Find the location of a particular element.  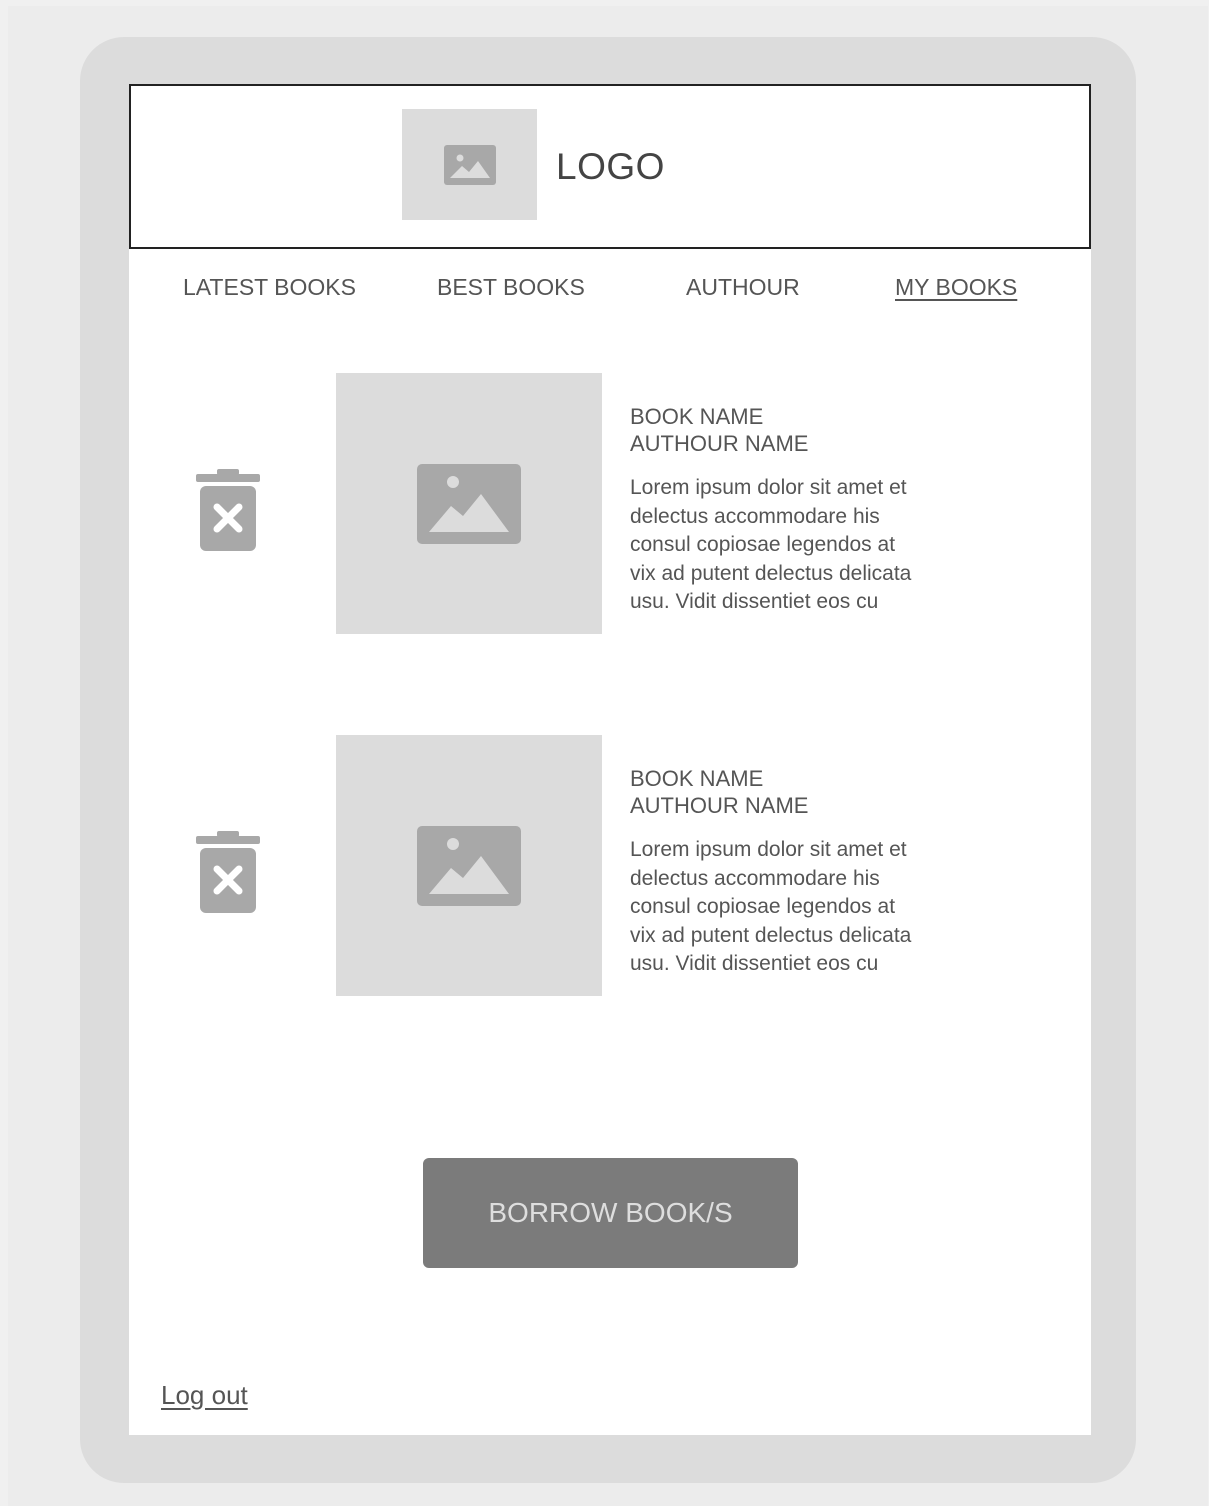

logo-image is located at coordinates (469, 164).